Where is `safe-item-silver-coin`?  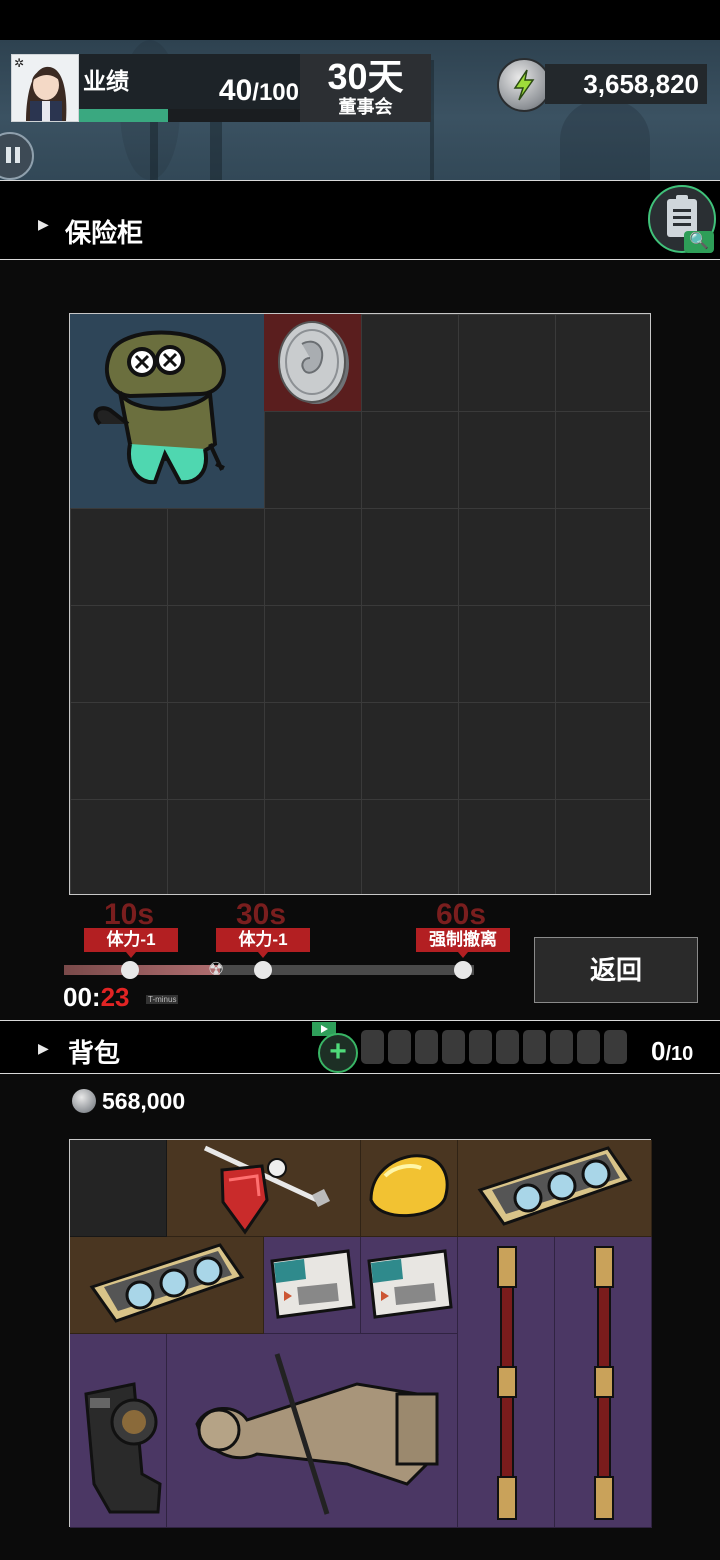
safe-item-silver-coin is located at coordinates (312, 362).